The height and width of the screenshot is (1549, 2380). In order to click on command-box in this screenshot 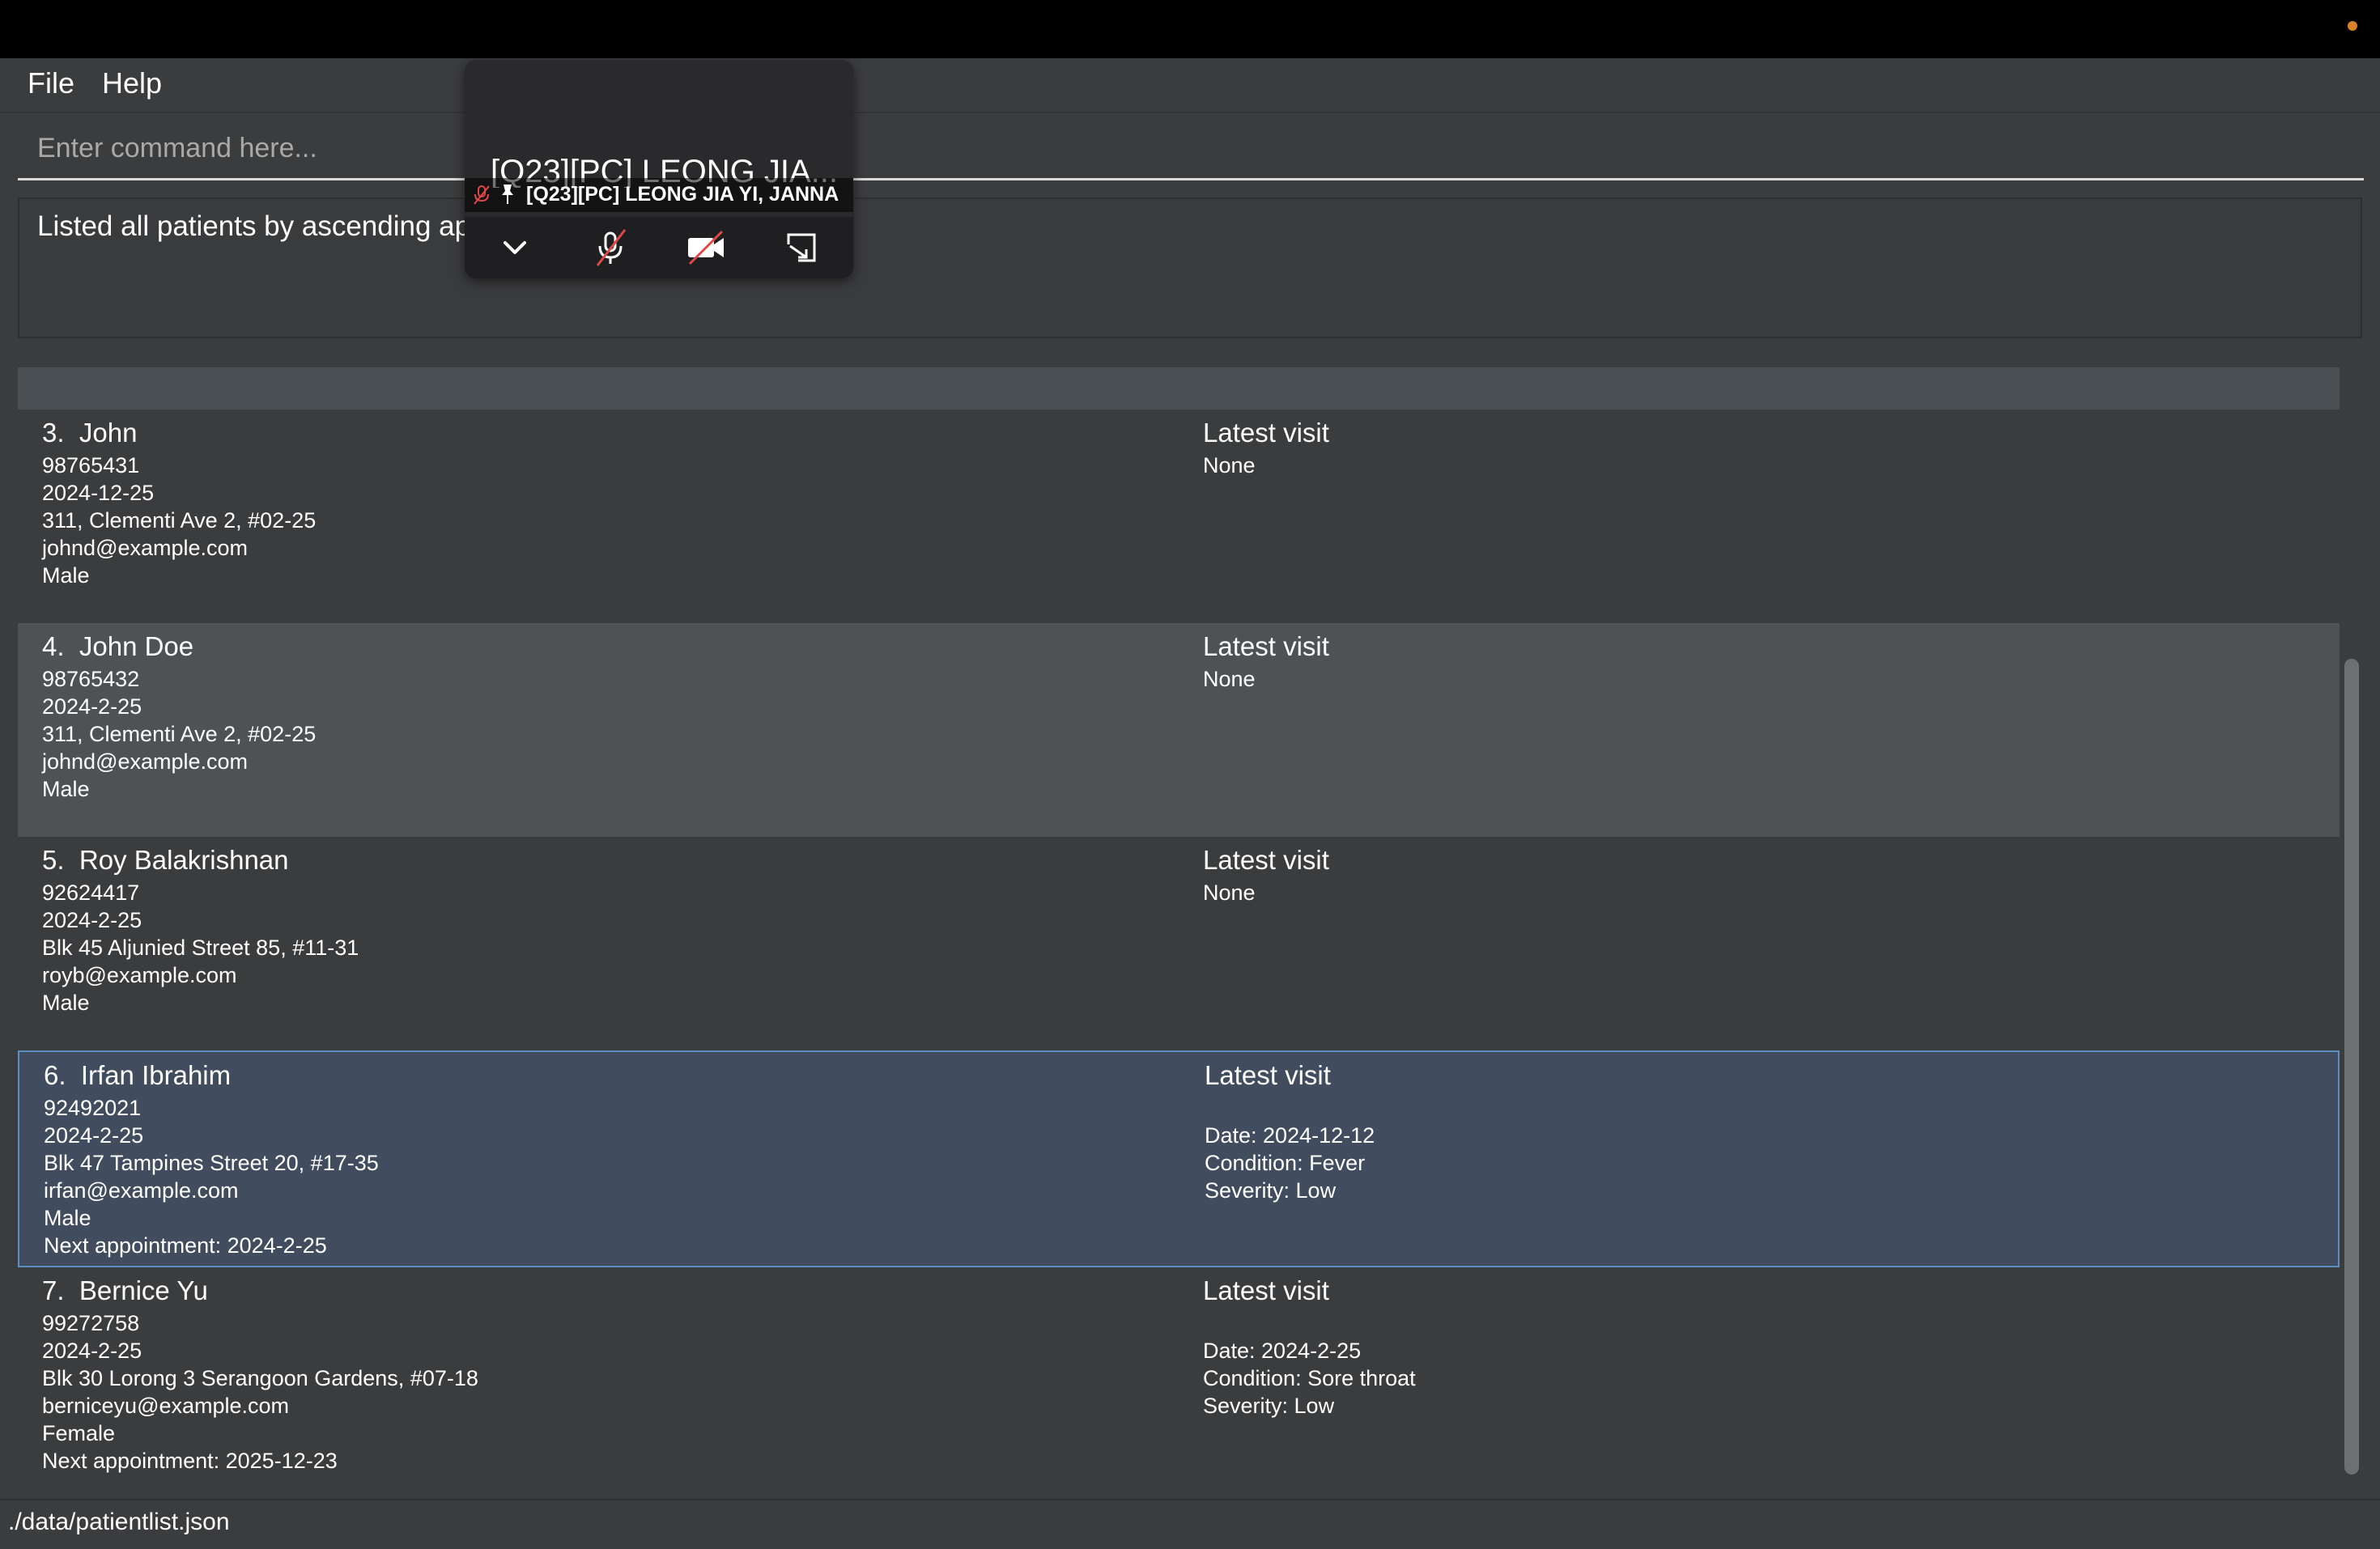, I will do `click(1191, 150)`.